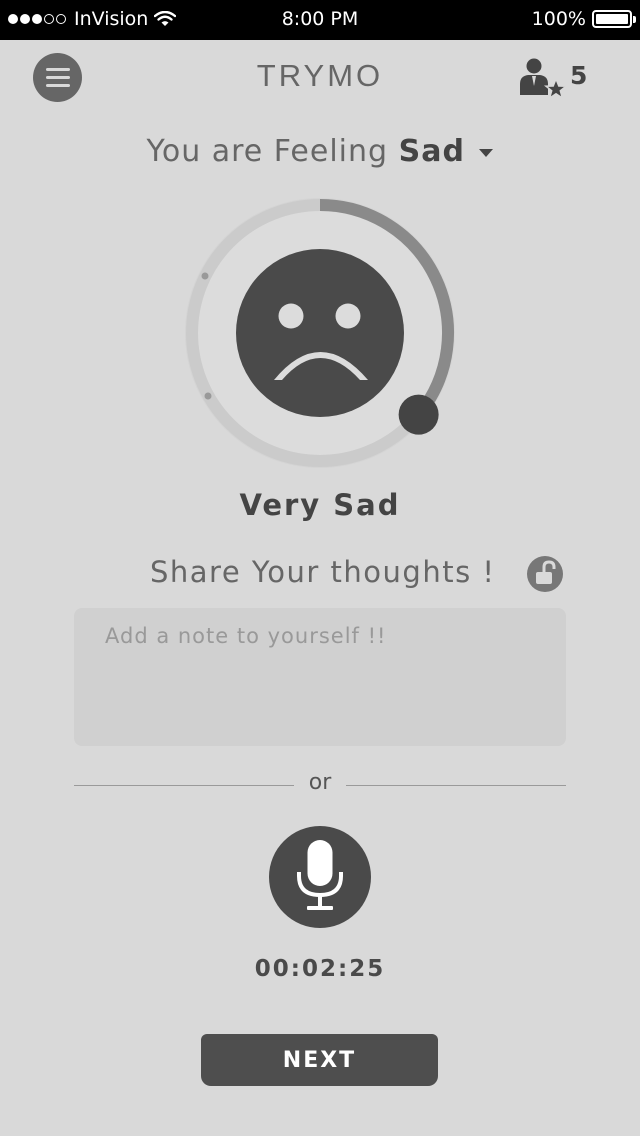  I want to click on dial-handle, so click(418, 414).